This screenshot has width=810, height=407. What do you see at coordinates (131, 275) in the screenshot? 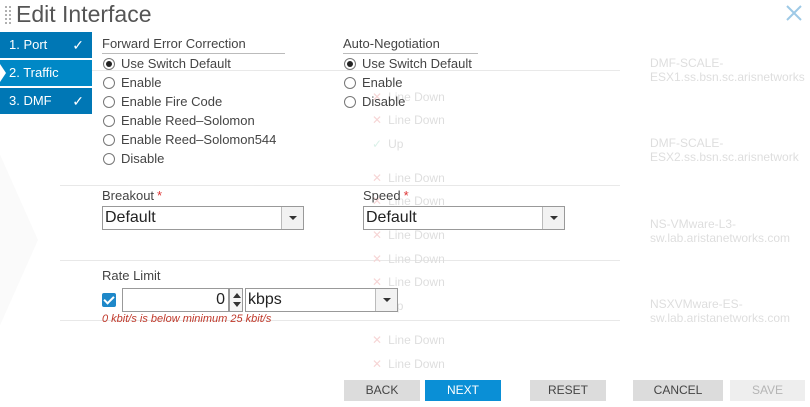
I see `rate-limit-label: Rate Limit` at bounding box center [131, 275].